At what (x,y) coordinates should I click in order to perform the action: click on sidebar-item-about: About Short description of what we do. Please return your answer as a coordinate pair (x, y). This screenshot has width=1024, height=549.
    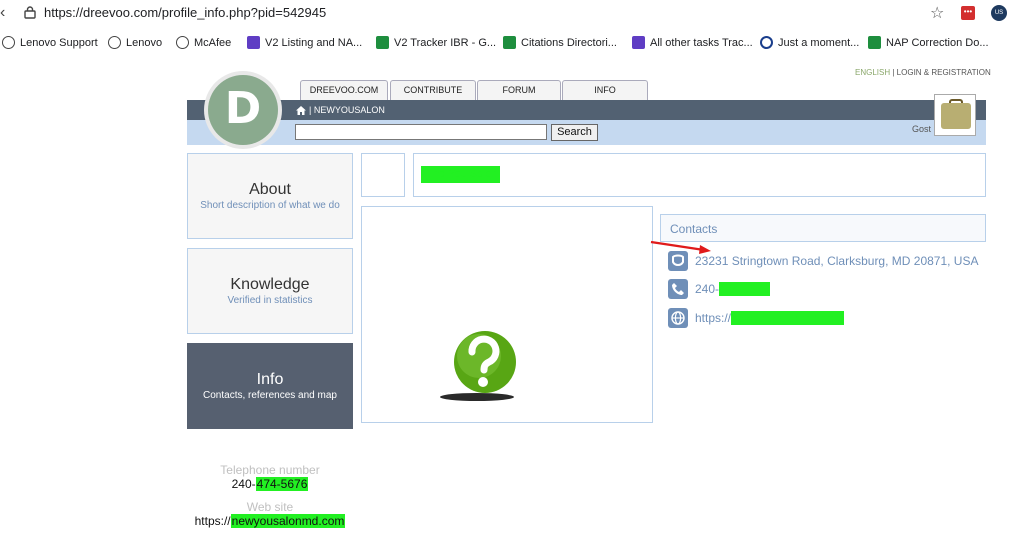
    Looking at the image, I should click on (270, 196).